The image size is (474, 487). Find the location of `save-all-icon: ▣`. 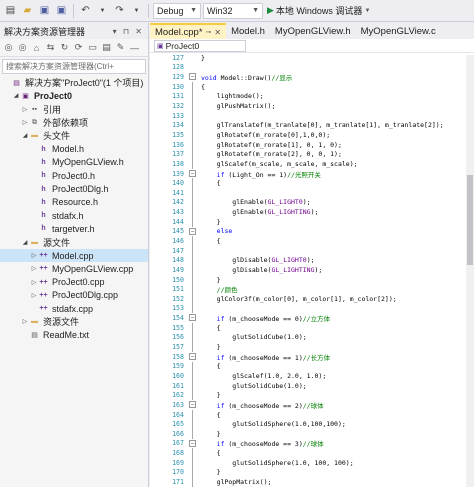

save-all-icon: ▣ is located at coordinates (61, 10).